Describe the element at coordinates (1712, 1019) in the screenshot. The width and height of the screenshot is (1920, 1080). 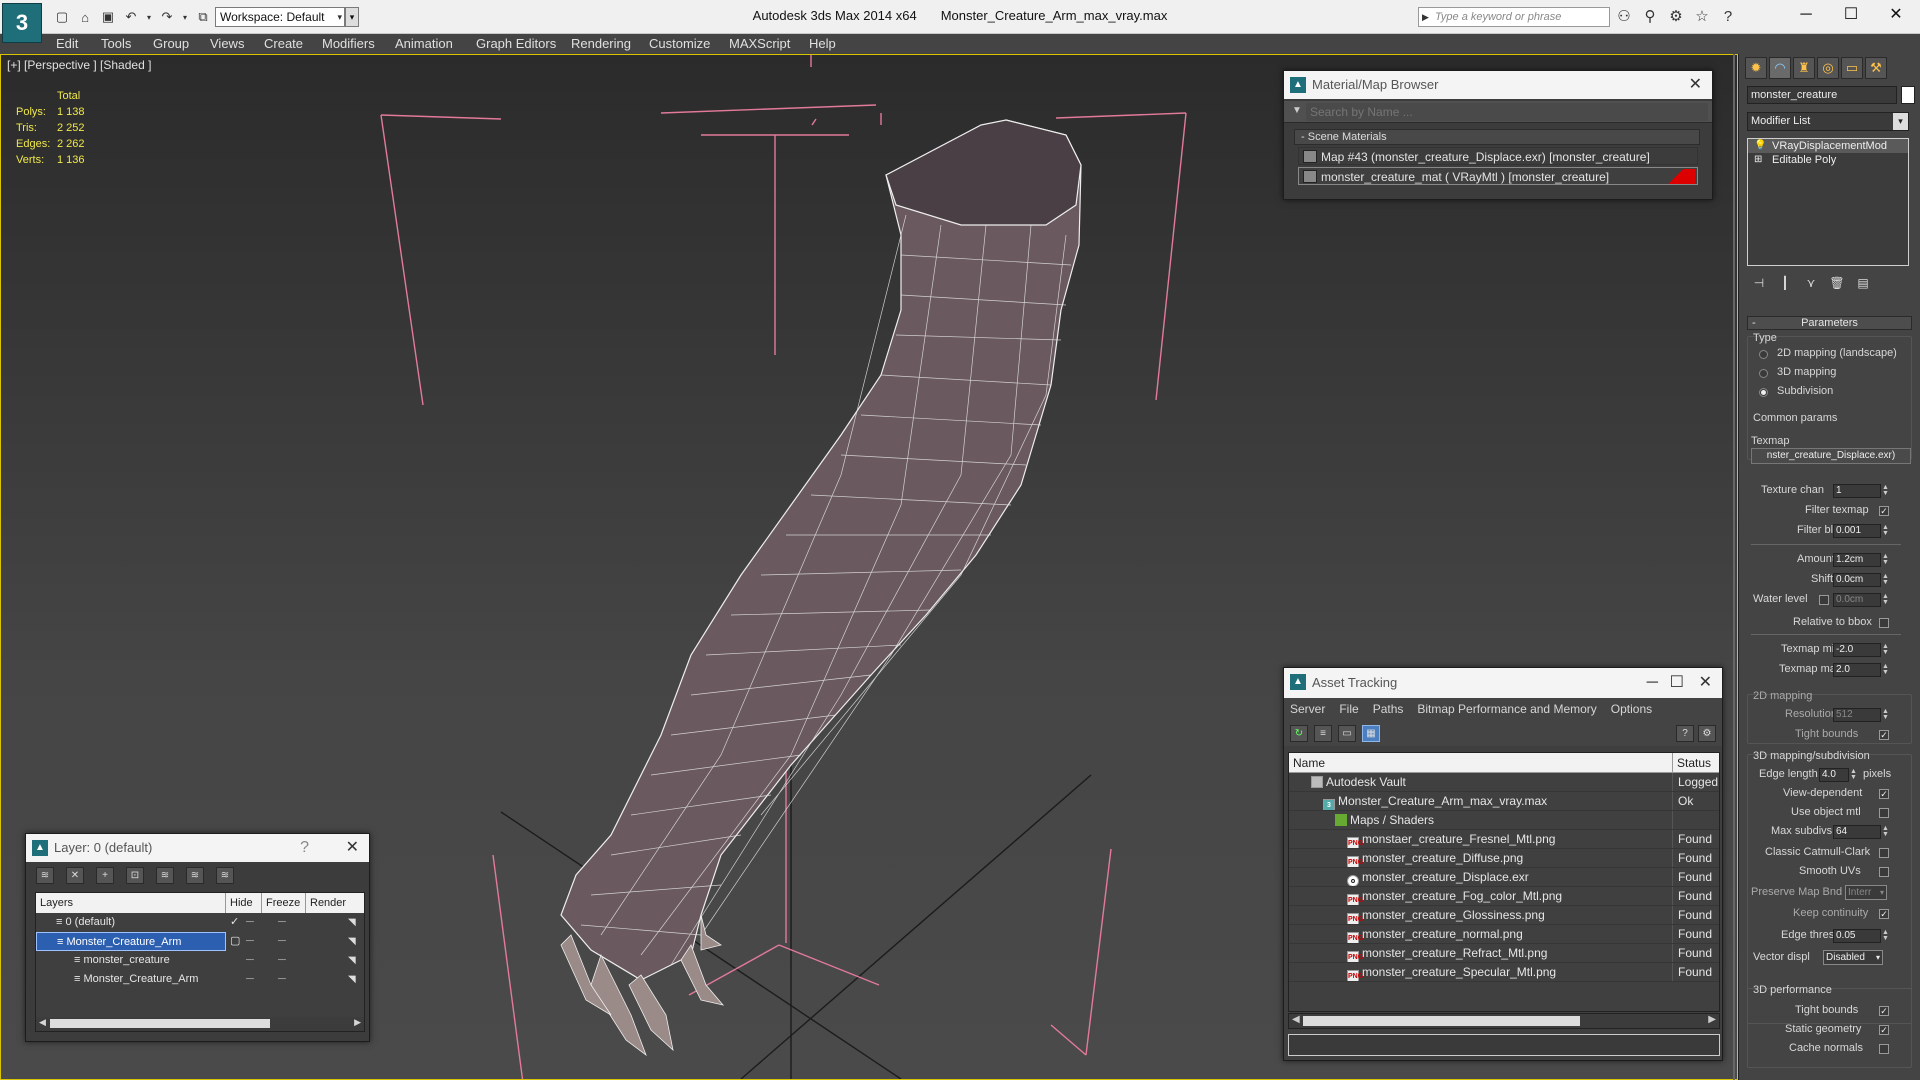
I see `scroll-right-icon: ▶` at that location.